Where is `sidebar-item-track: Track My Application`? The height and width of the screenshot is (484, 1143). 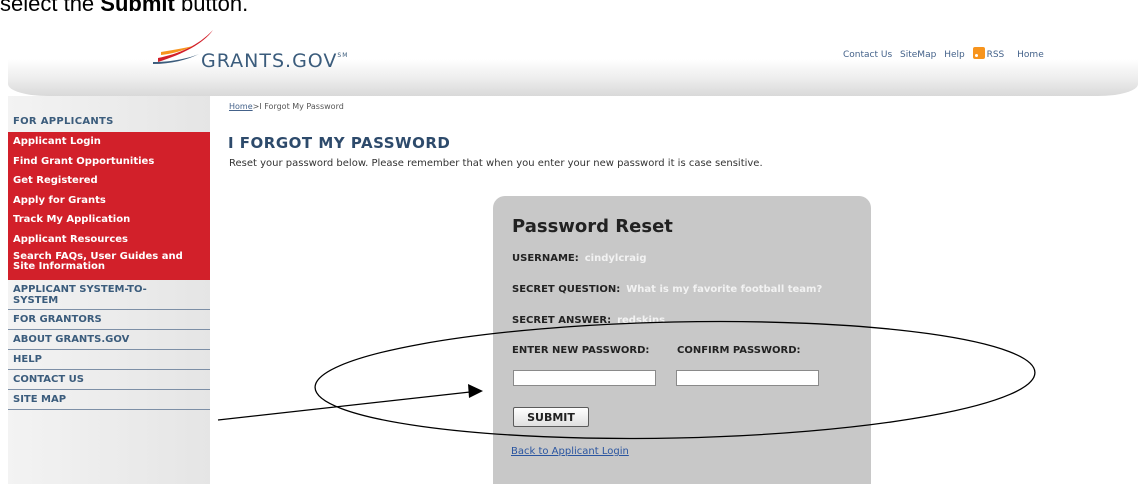
sidebar-item-track: Track My Application is located at coordinates (109, 220).